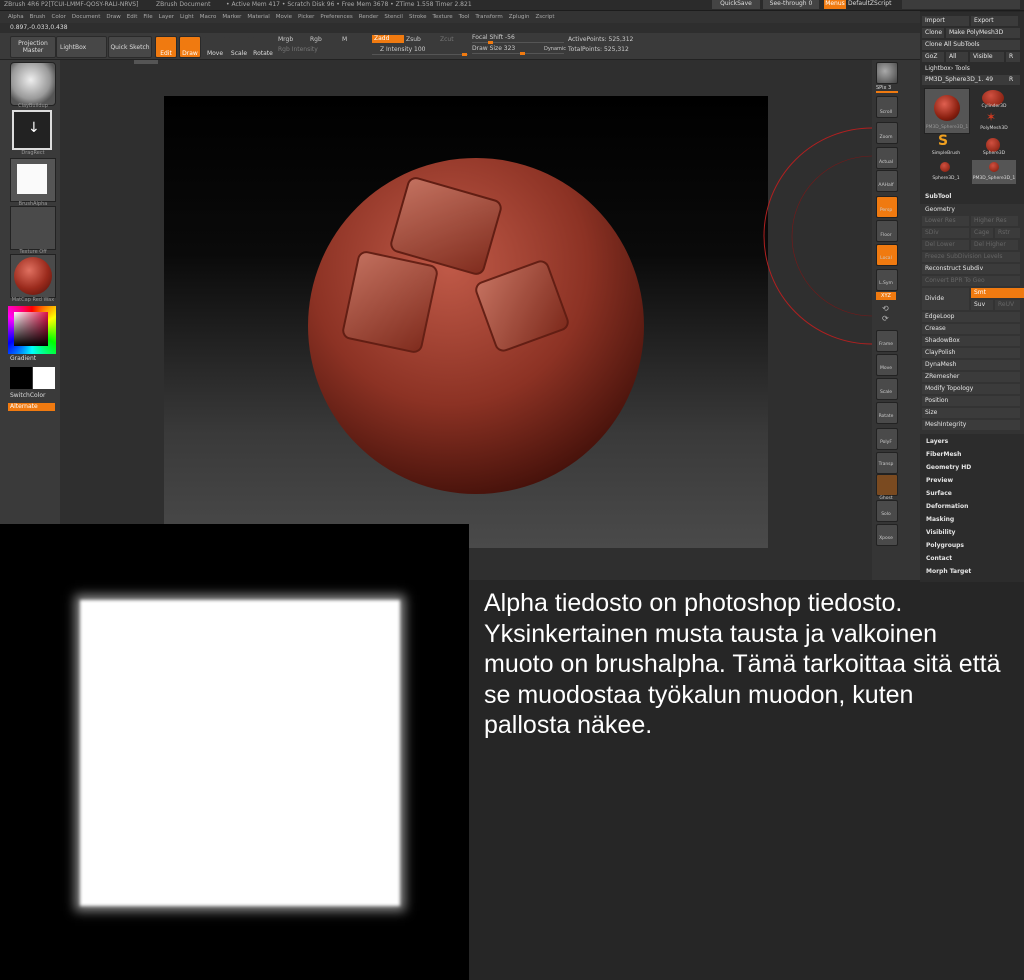 This screenshot has width=1024, height=980. I want to click on menu-item-layer: Layer, so click(166, 18).